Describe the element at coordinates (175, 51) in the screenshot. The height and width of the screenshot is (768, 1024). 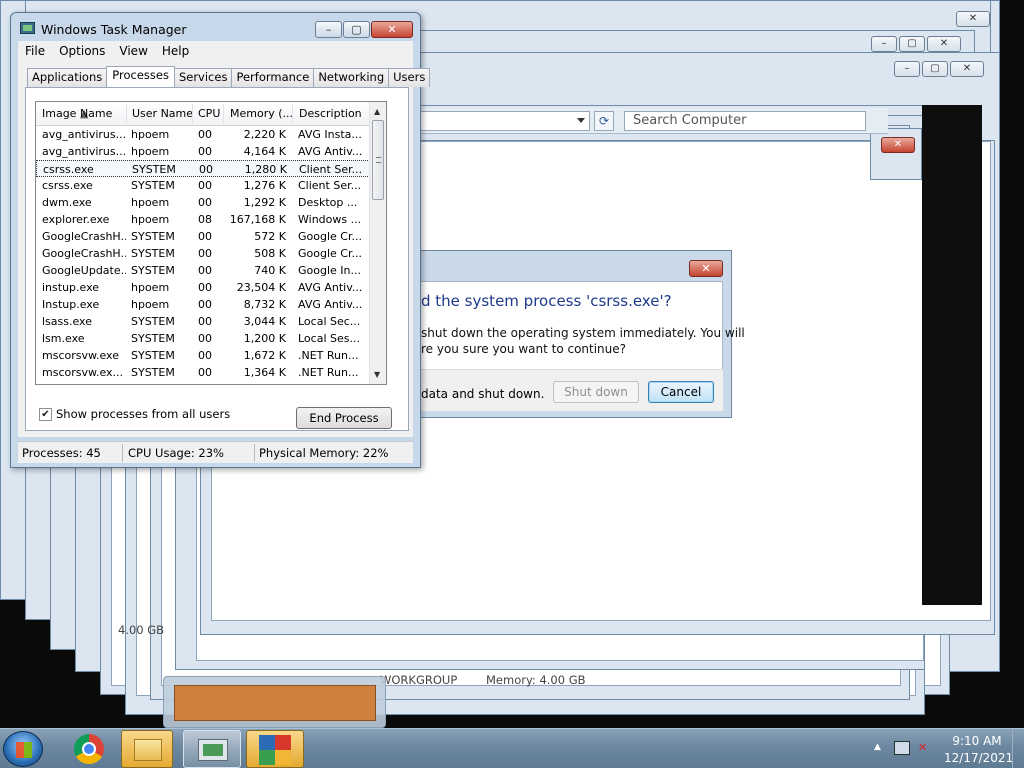
I see `menu-help: Help` at that location.